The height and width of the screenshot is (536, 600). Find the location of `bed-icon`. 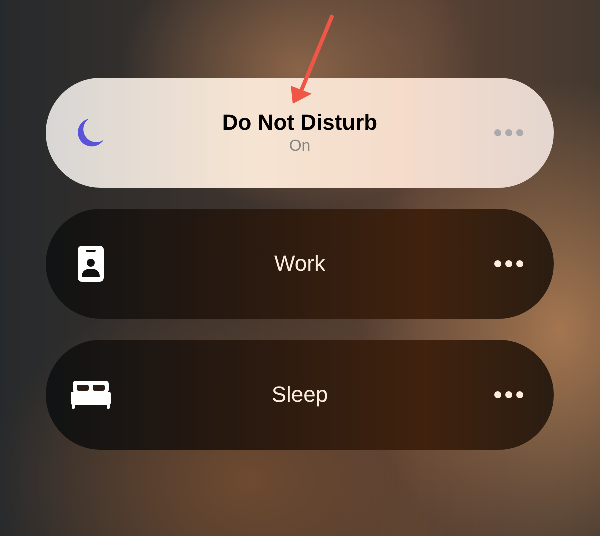

bed-icon is located at coordinates (91, 395).